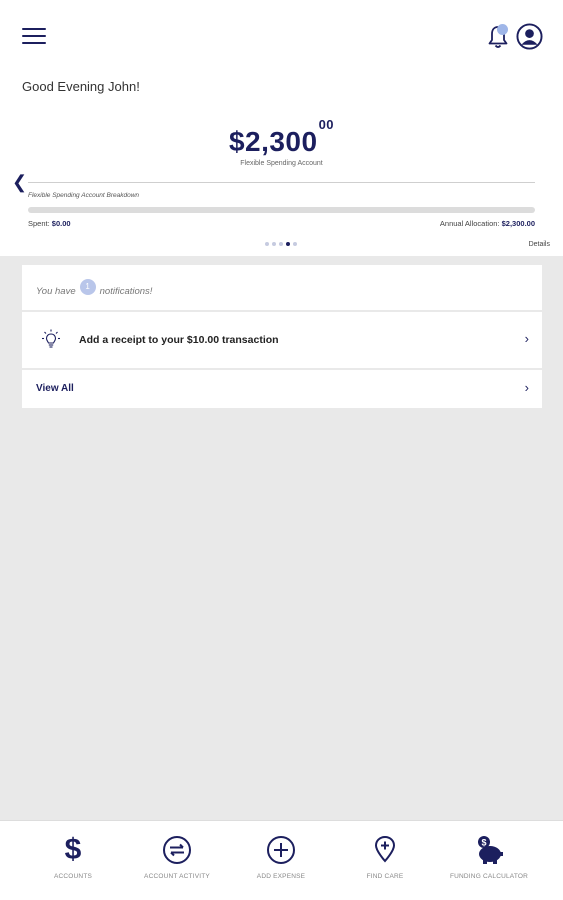  I want to click on piggy-bank-icon: $, so click(490, 850).